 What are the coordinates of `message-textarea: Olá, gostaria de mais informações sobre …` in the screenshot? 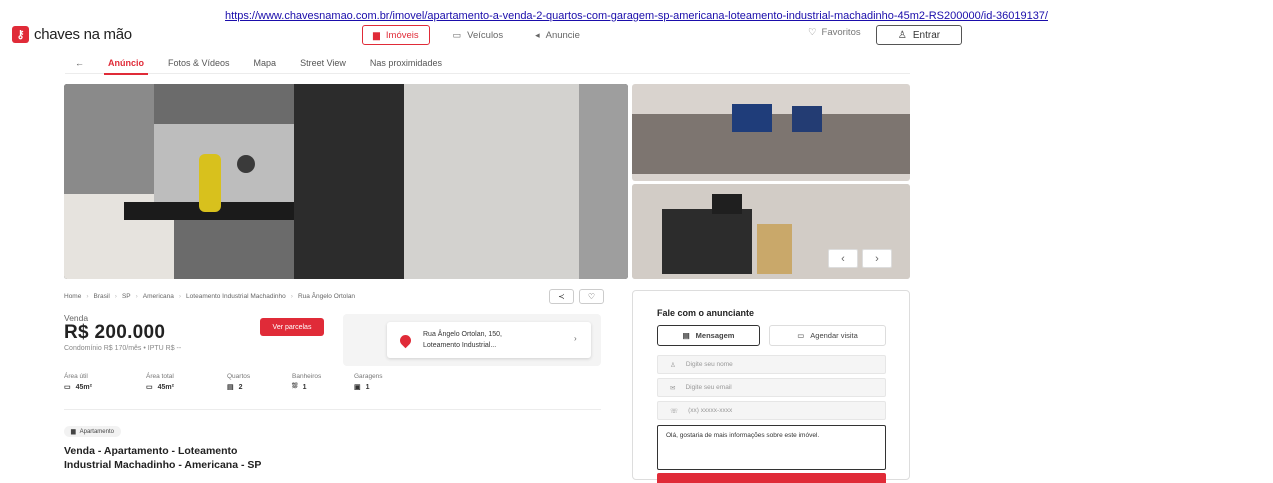 It's located at (771, 447).